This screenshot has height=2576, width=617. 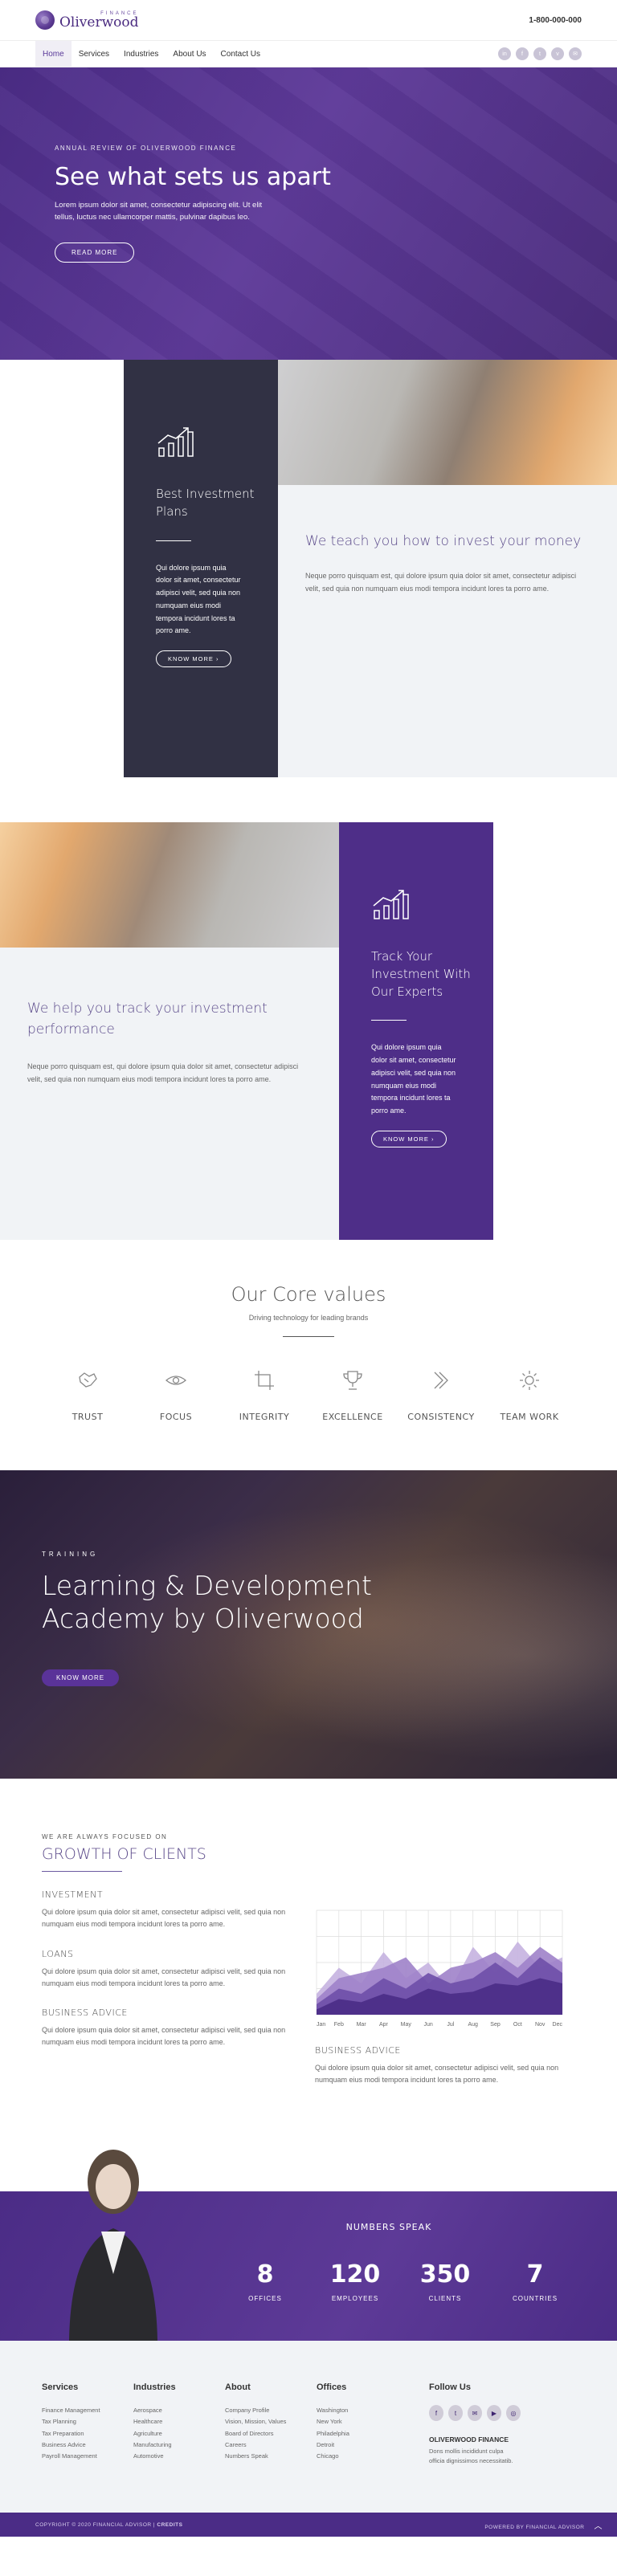 I want to click on training-title-line2: Academy by Oliverwood, so click(x=203, y=1619).